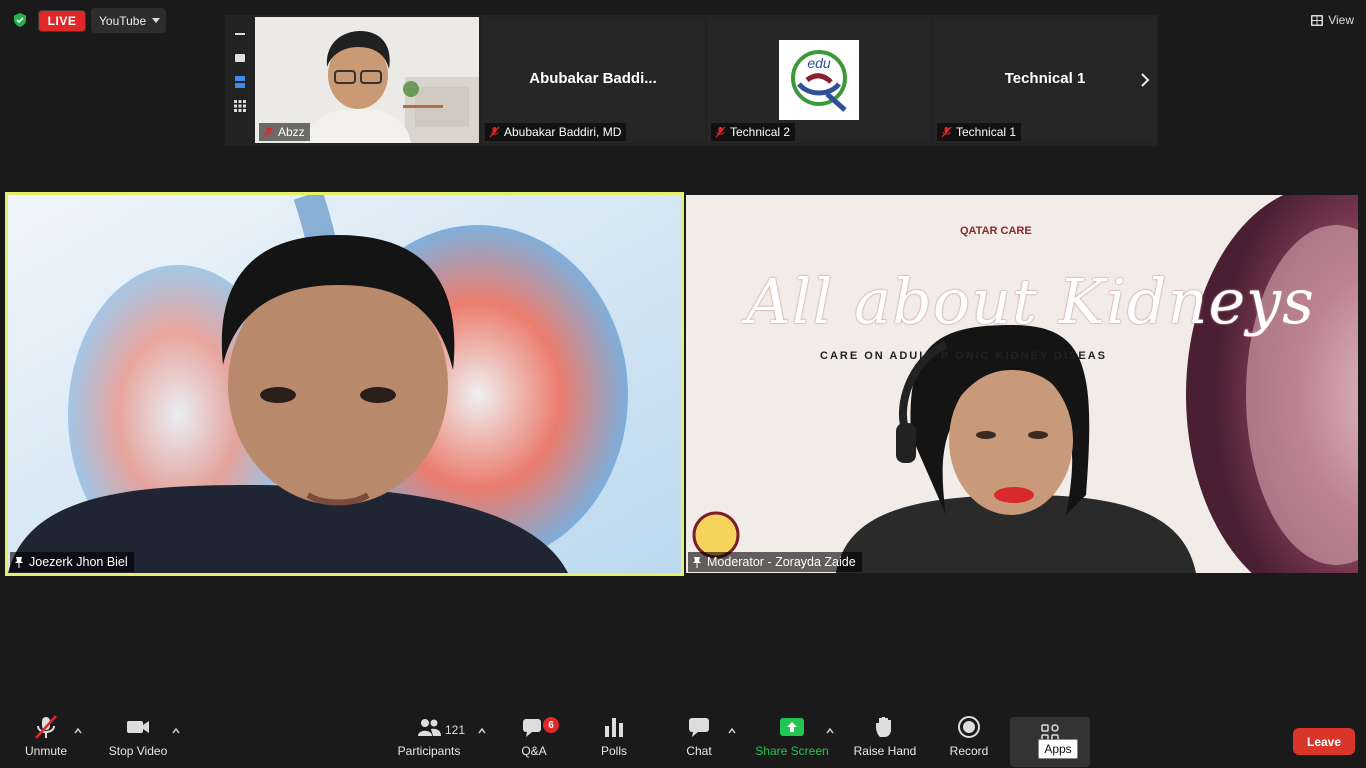 The width and height of the screenshot is (1366, 768). I want to click on participant-name-tag: Technical 2, so click(753, 132).